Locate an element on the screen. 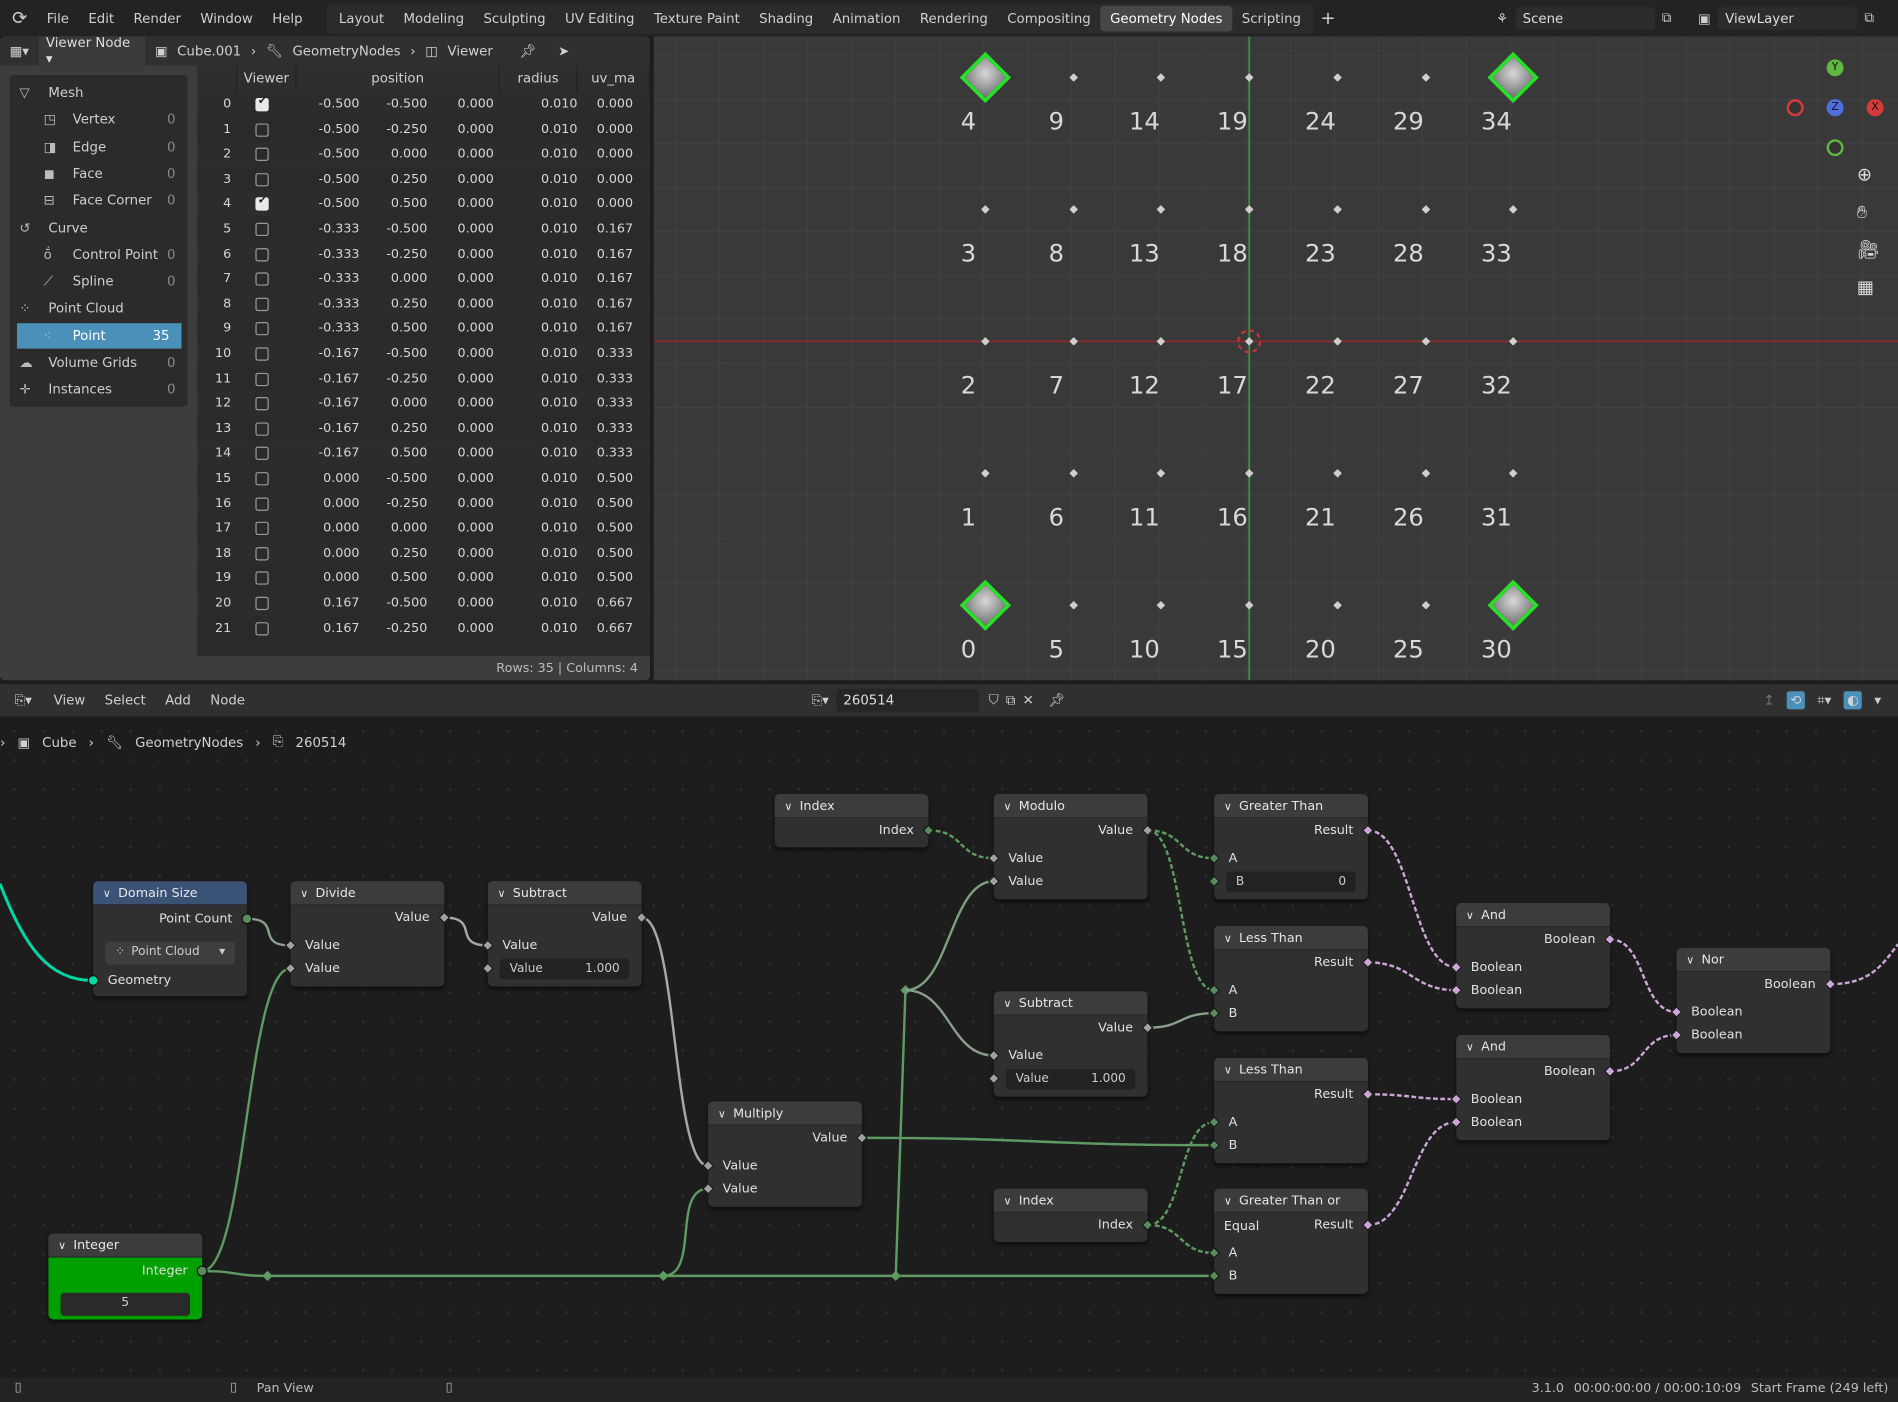 This screenshot has height=1402, width=1898. node-header: ∨ Greater Than is located at coordinates (1291, 806).